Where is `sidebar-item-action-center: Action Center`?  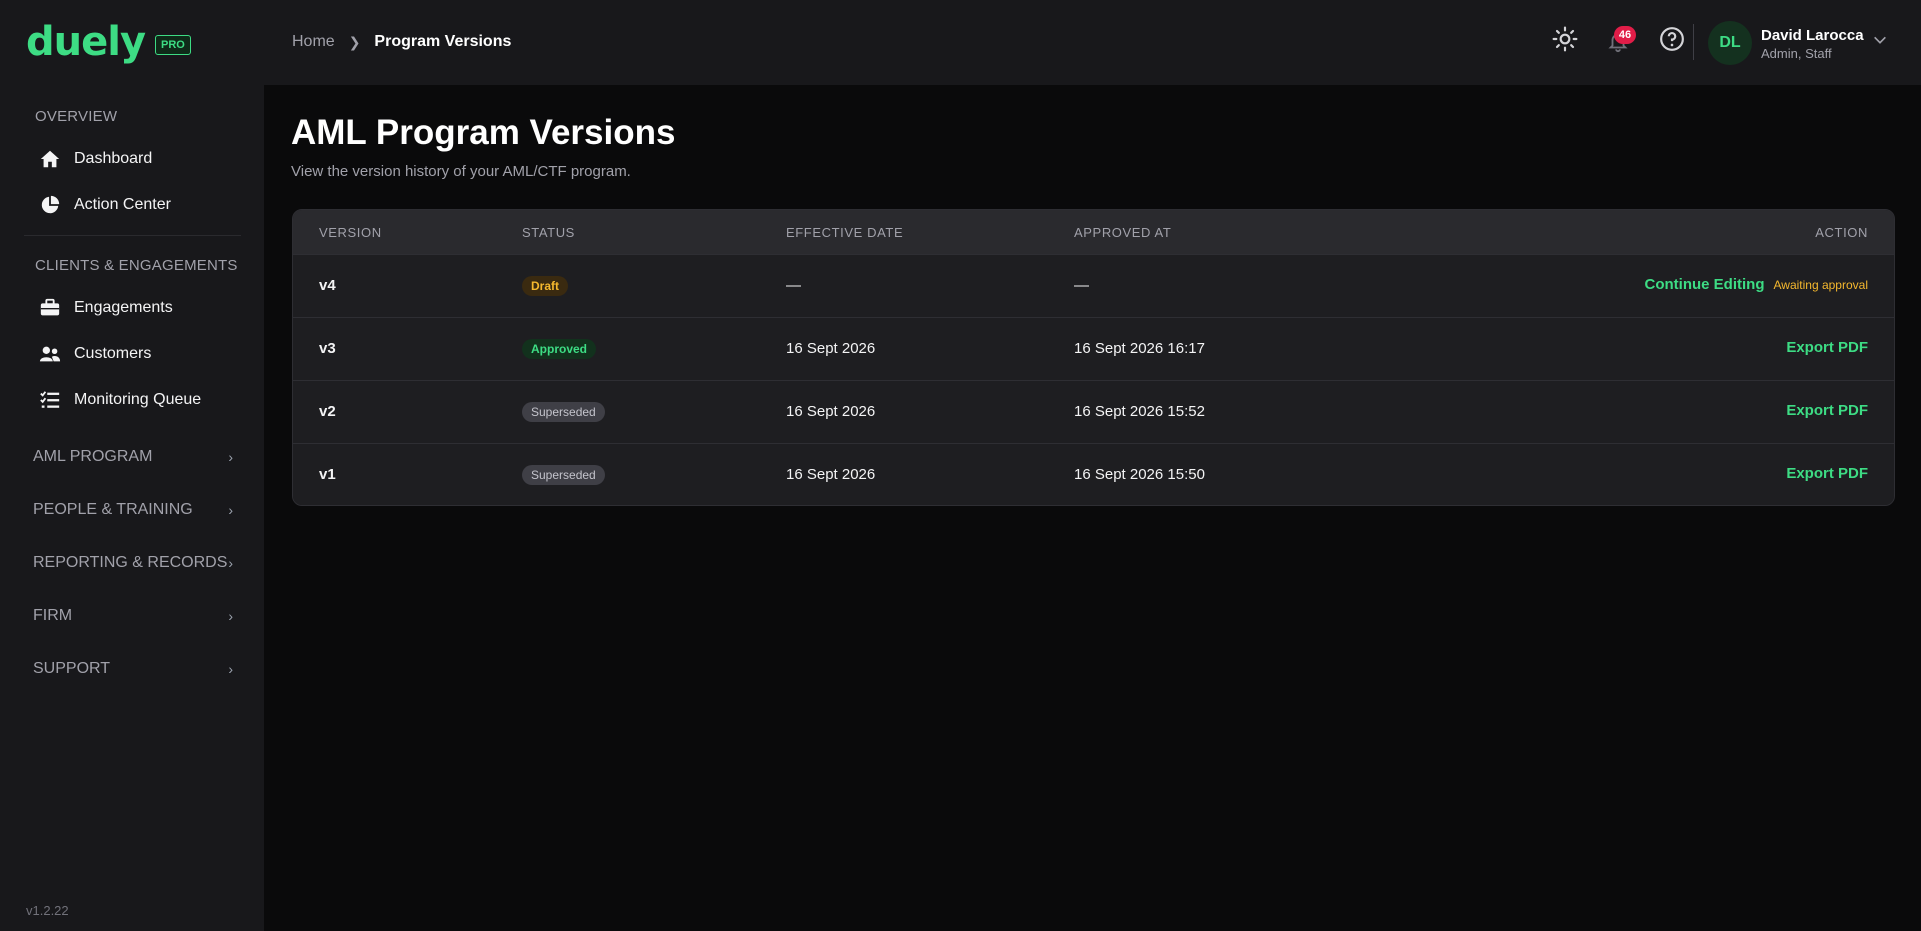
sidebar-item-action-center: Action Center is located at coordinates (104, 205).